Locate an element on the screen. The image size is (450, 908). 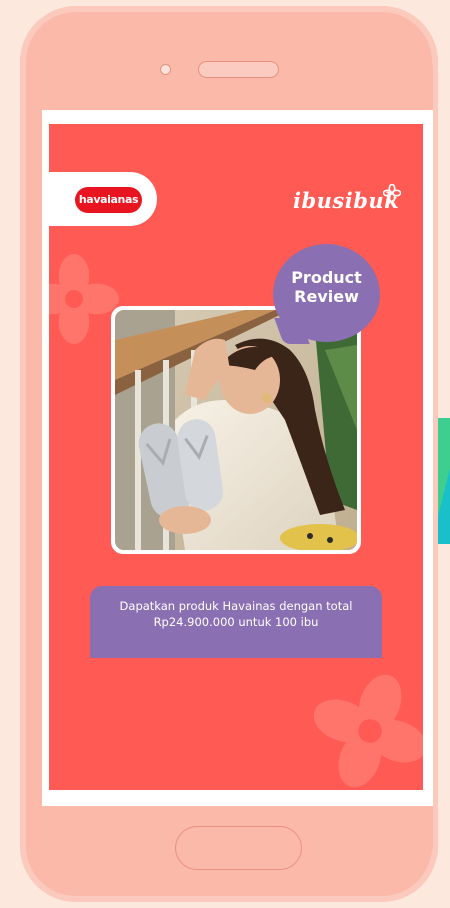
badge-line-2: Review is located at coordinates (326, 296).